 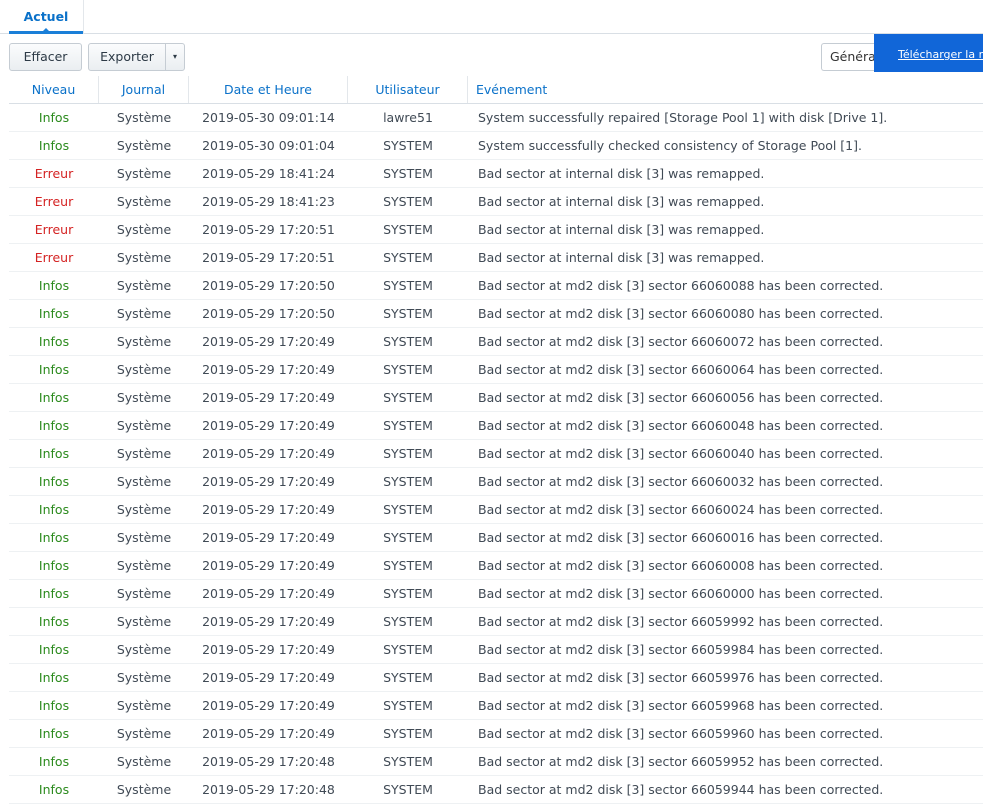 I want to click on date-cell: 2019-05-29 18:41:23, so click(x=268, y=201).